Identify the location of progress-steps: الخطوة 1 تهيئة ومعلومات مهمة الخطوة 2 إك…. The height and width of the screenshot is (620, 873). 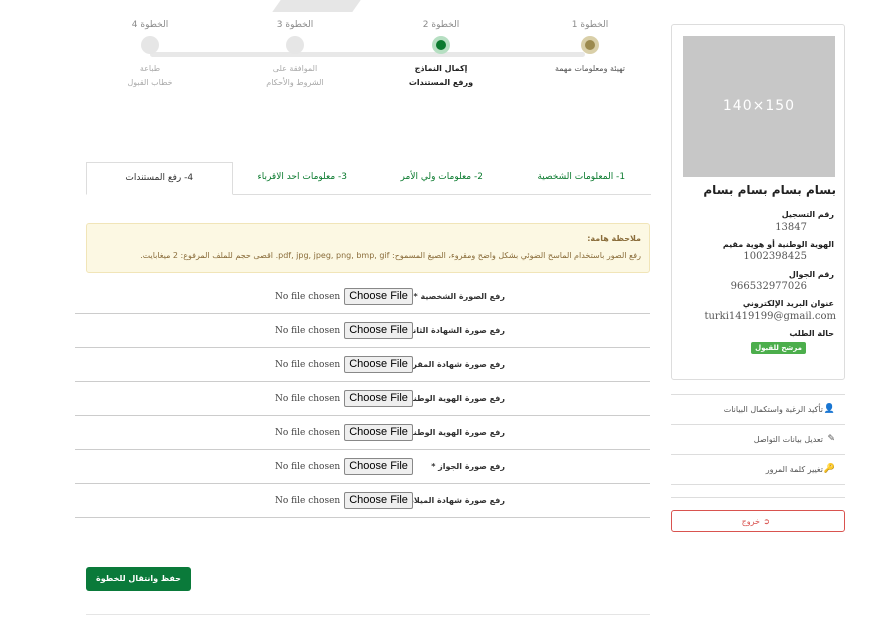
(375, 65).